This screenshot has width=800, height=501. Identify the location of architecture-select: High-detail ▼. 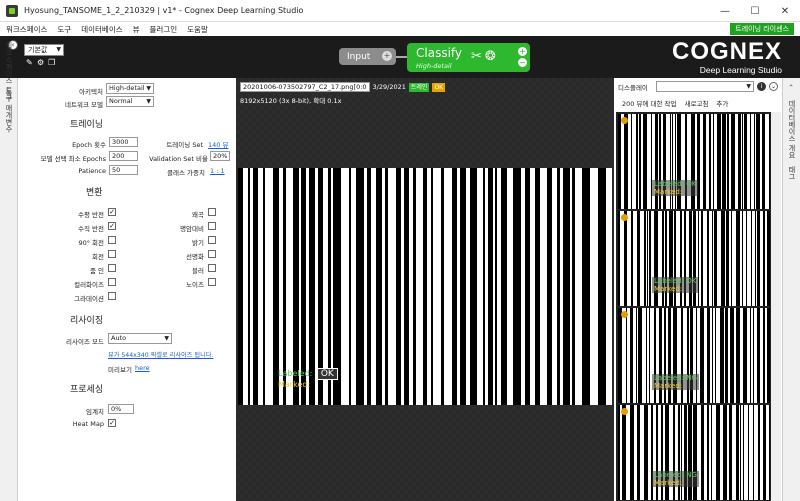
(130, 88).